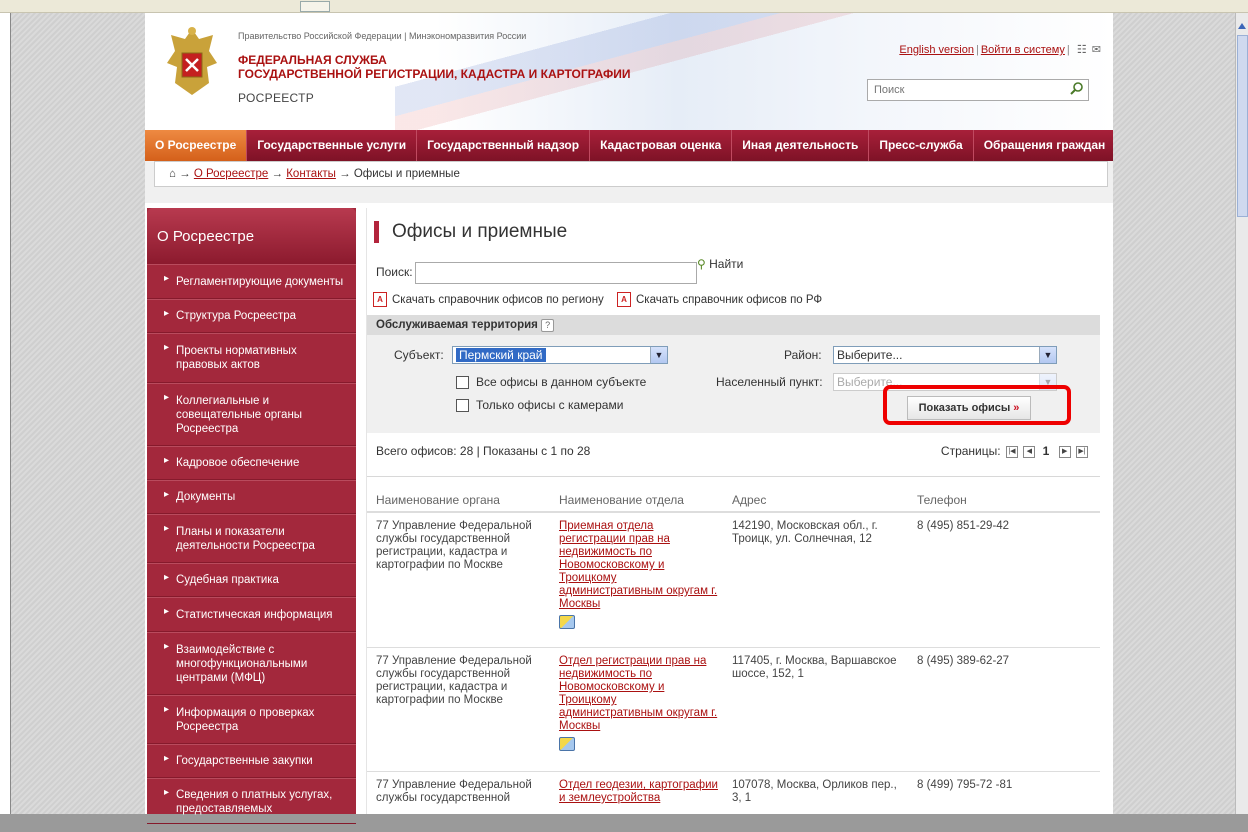 The image size is (1248, 832). Describe the element at coordinates (963, 661) in the screenshot. I see `phone-cell: 8 (495) 389-62-27` at that location.